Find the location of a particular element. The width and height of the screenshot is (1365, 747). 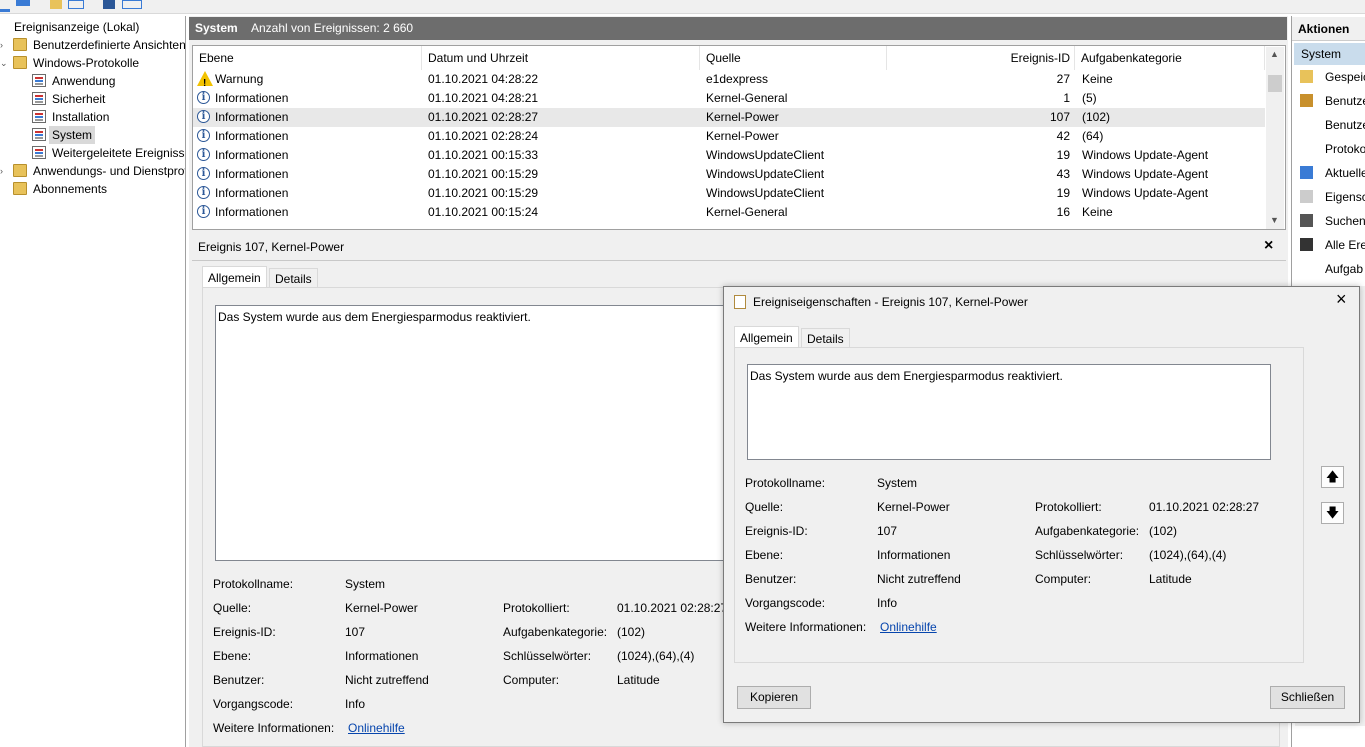

protocol-icon is located at coordinates (1306, 148).